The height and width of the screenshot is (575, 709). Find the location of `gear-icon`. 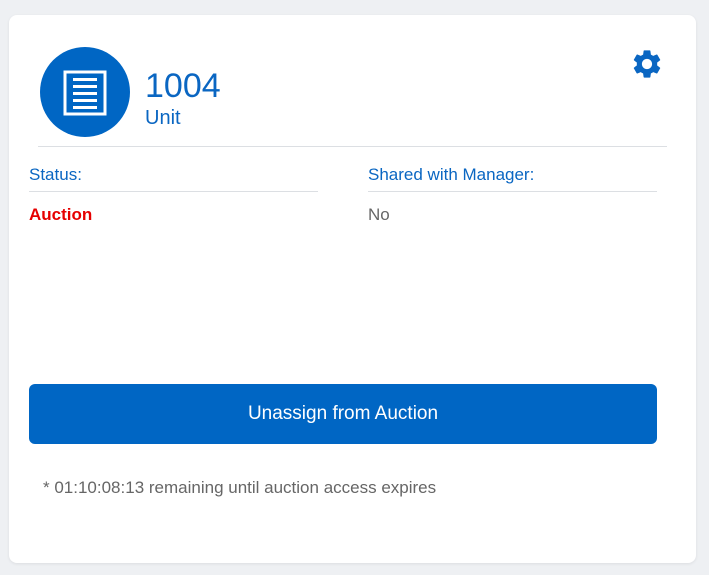

gear-icon is located at coordinates (647, 64).